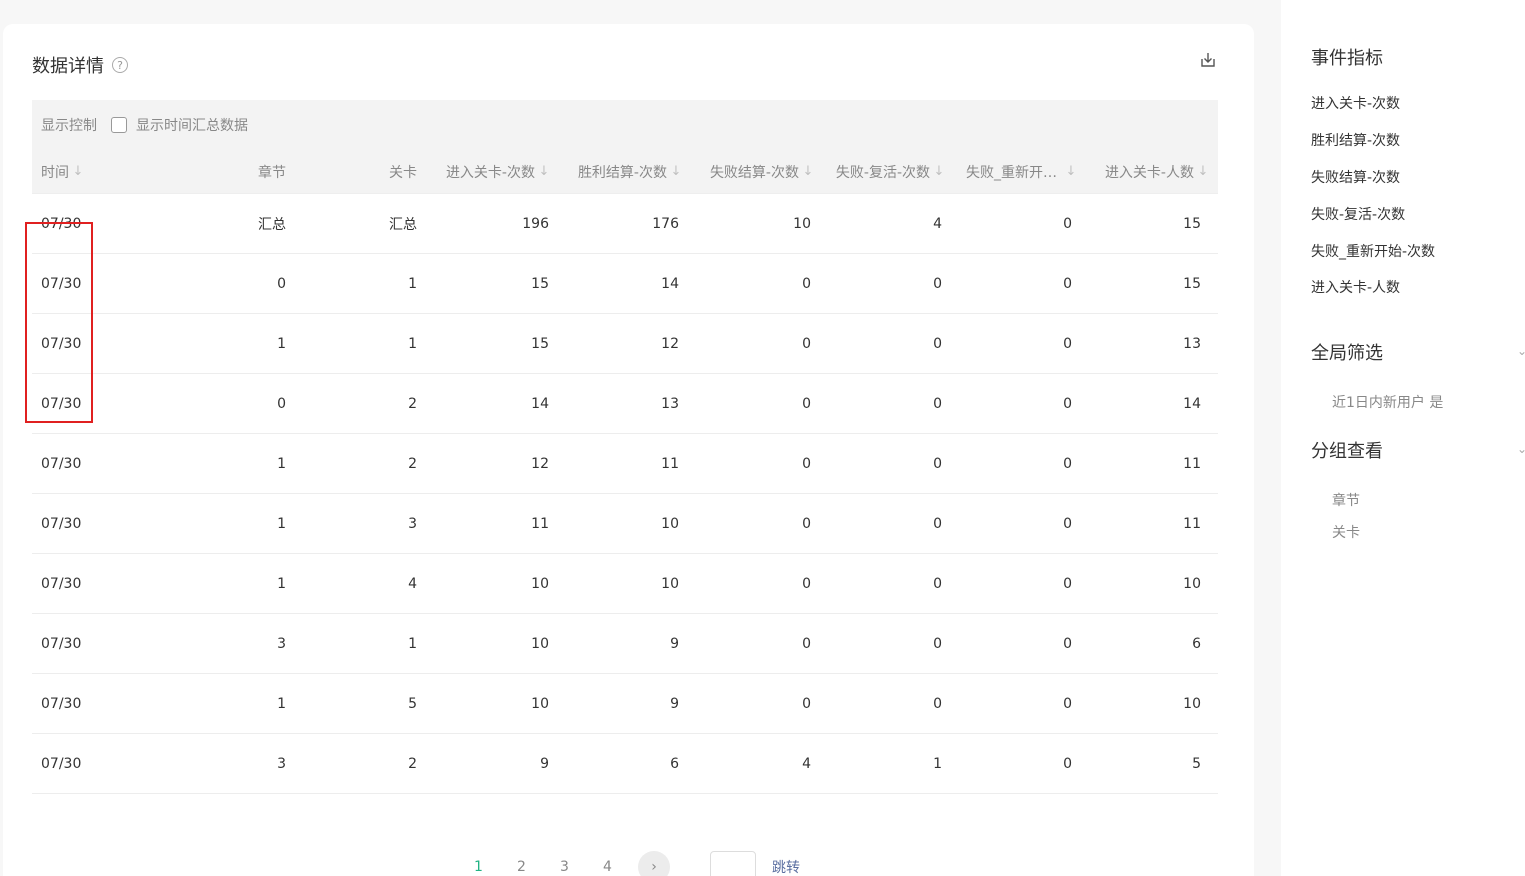 The height and width of the screenshot is (876, 1525). I want to click on table-row: 07/30 0 1 15 14 0 0 0 15, so click(625, 284).